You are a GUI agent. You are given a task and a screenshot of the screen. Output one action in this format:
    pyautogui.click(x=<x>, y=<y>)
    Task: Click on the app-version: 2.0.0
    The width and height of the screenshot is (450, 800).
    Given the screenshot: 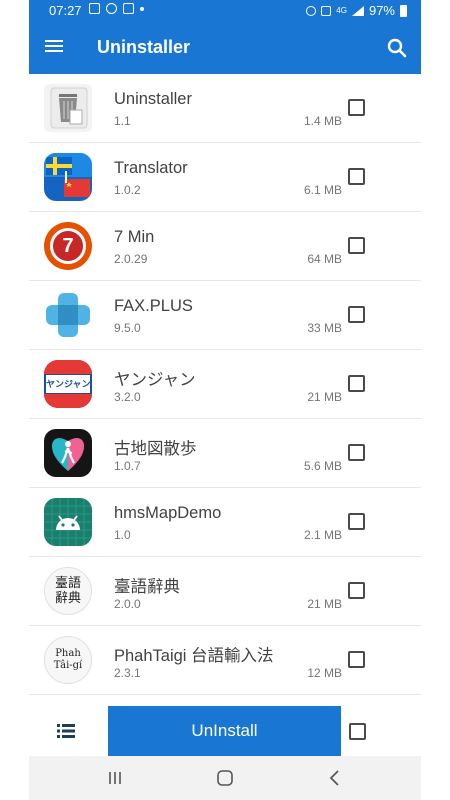 What is the action you would take?
    pyautogui.click(x=127, y=604)
    